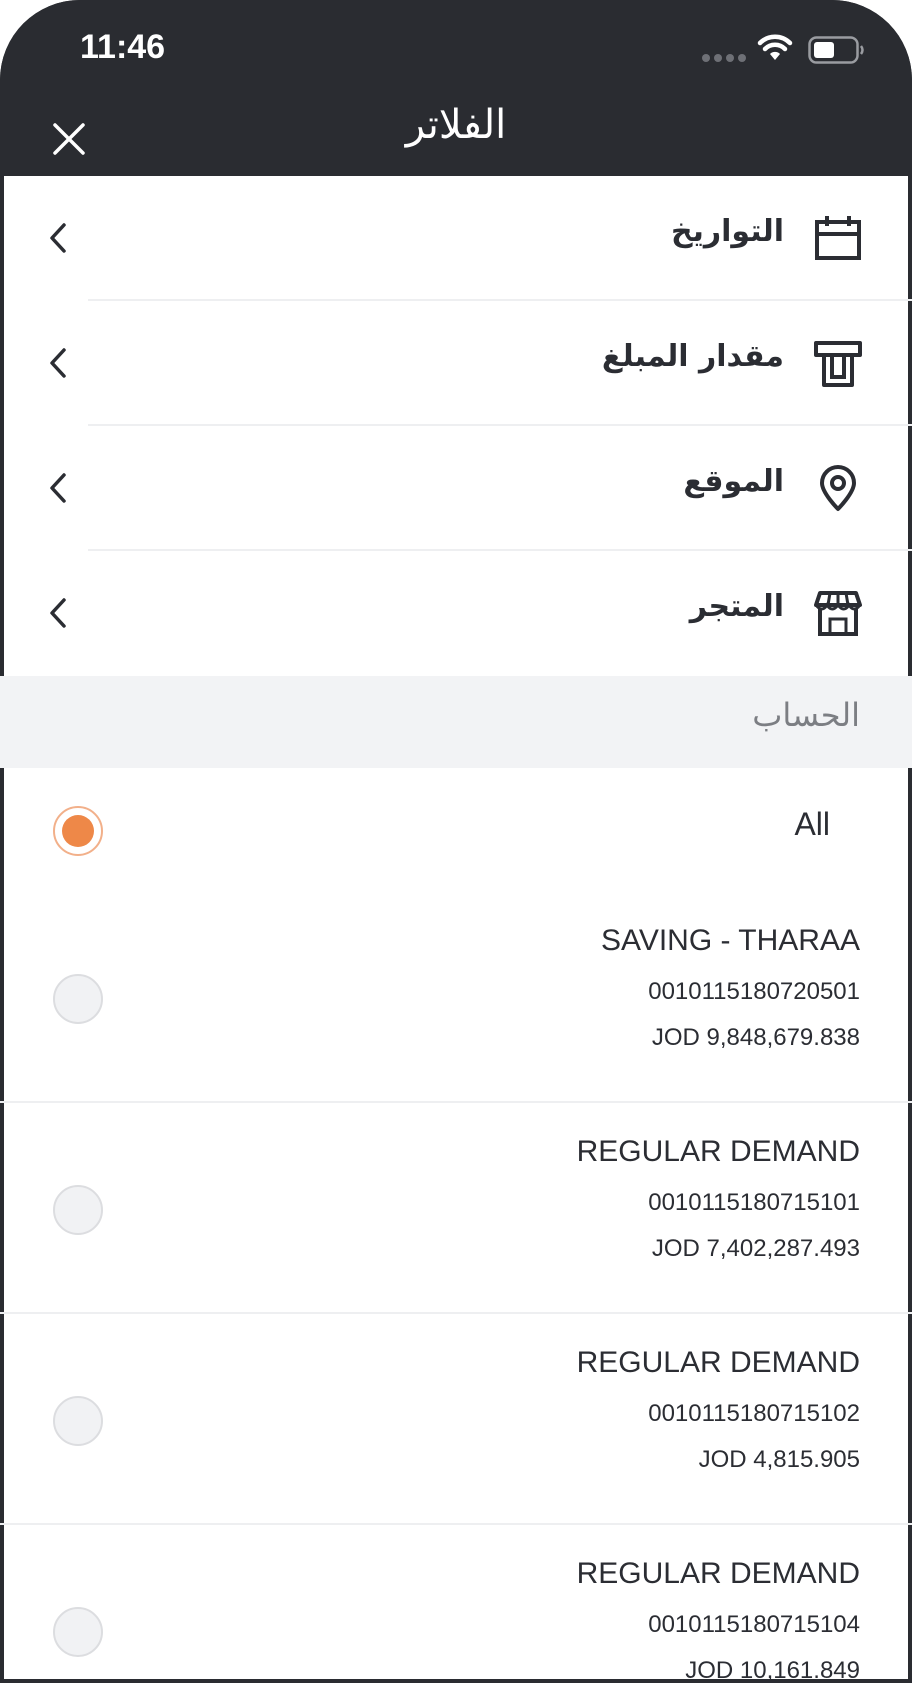  Describe the element at coordinates (754, 991) in the screenshot. I see `account-number: 0010115180720501` at that location.